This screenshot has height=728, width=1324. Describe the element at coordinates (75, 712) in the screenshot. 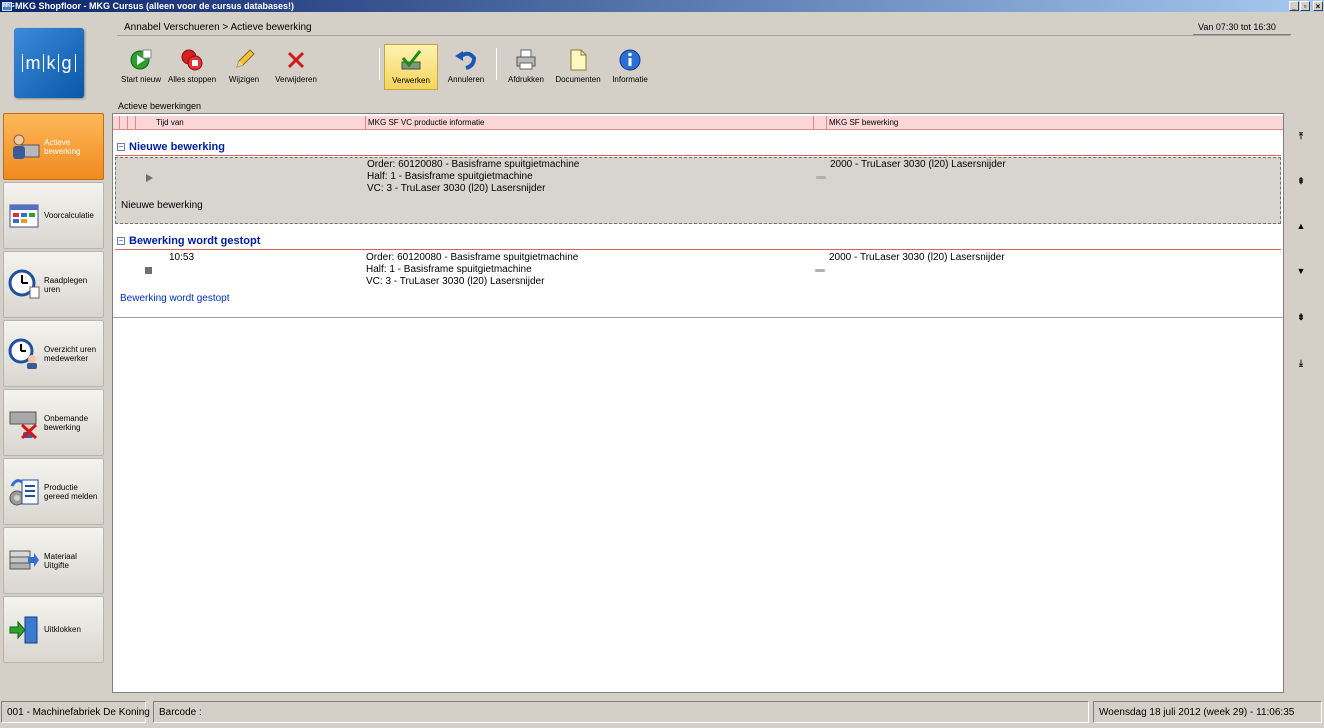

I see `company-status: 001 - Machinefabriek De Koning` at that location.